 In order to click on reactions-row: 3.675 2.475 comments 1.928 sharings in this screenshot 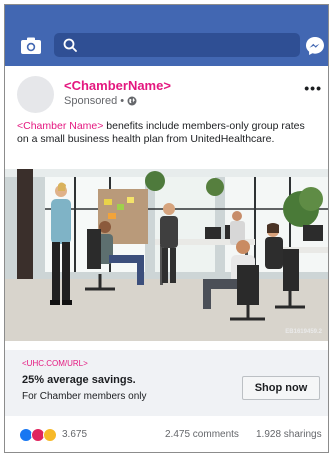, I will do `click(166, 433)`.